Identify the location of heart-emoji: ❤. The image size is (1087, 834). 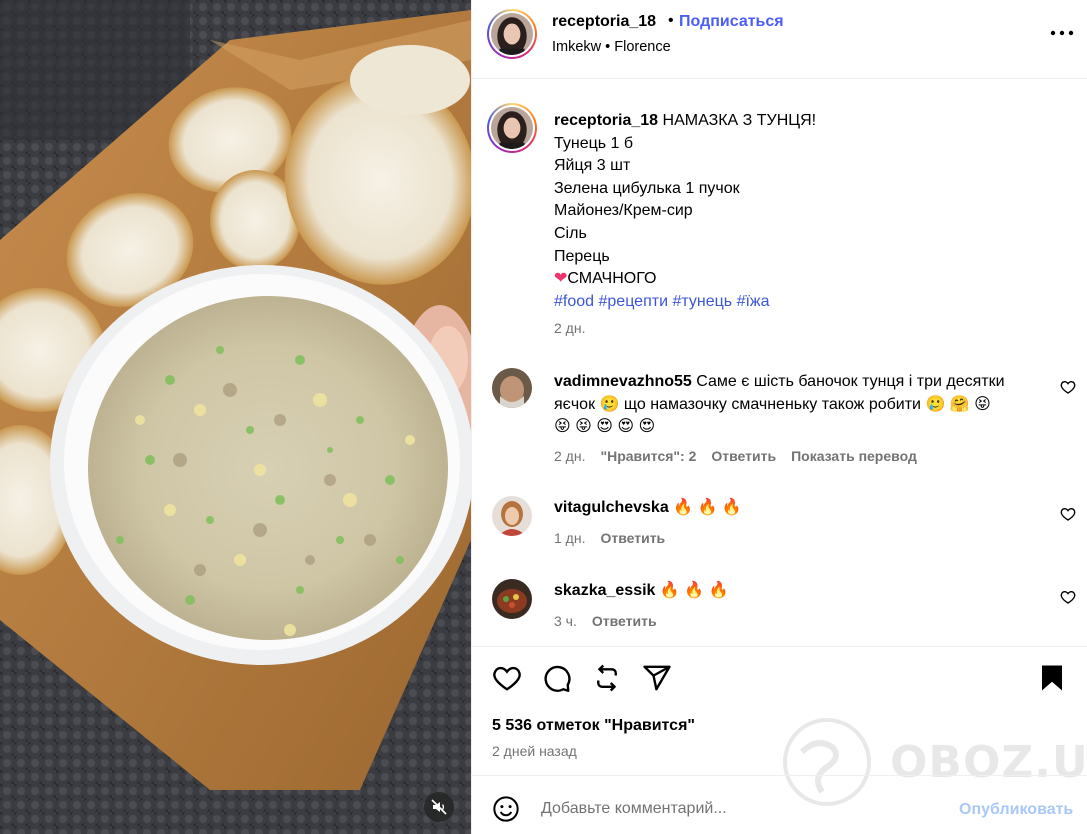
(561, 279).